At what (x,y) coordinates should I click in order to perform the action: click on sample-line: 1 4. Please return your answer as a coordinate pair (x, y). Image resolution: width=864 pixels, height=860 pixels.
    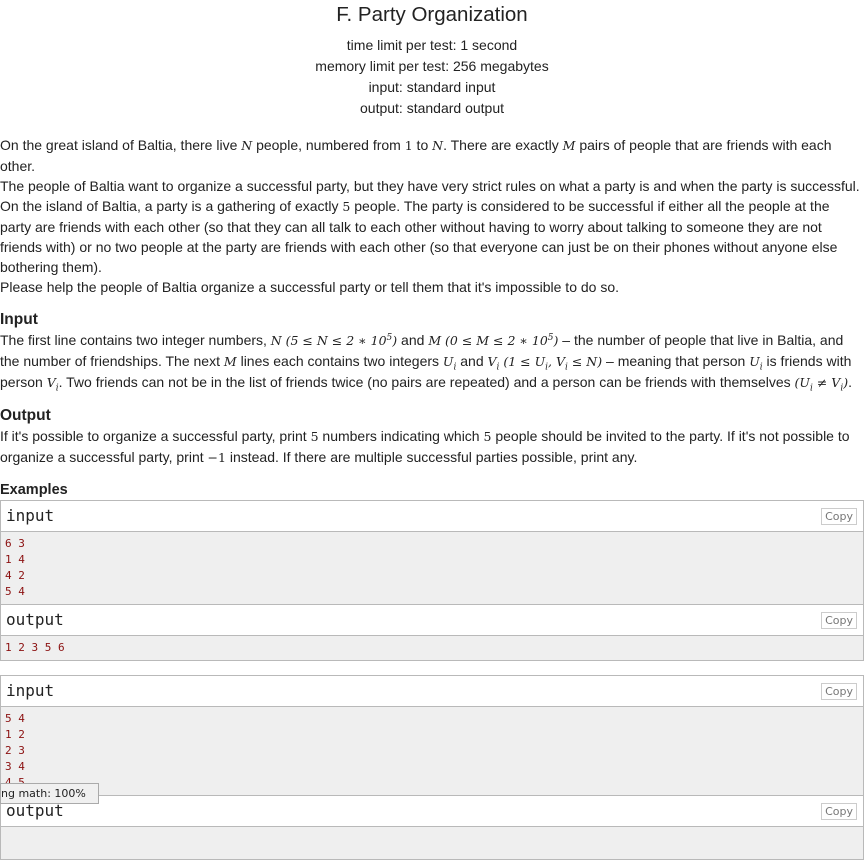
    Looking at the image, I should click on (15, 559).